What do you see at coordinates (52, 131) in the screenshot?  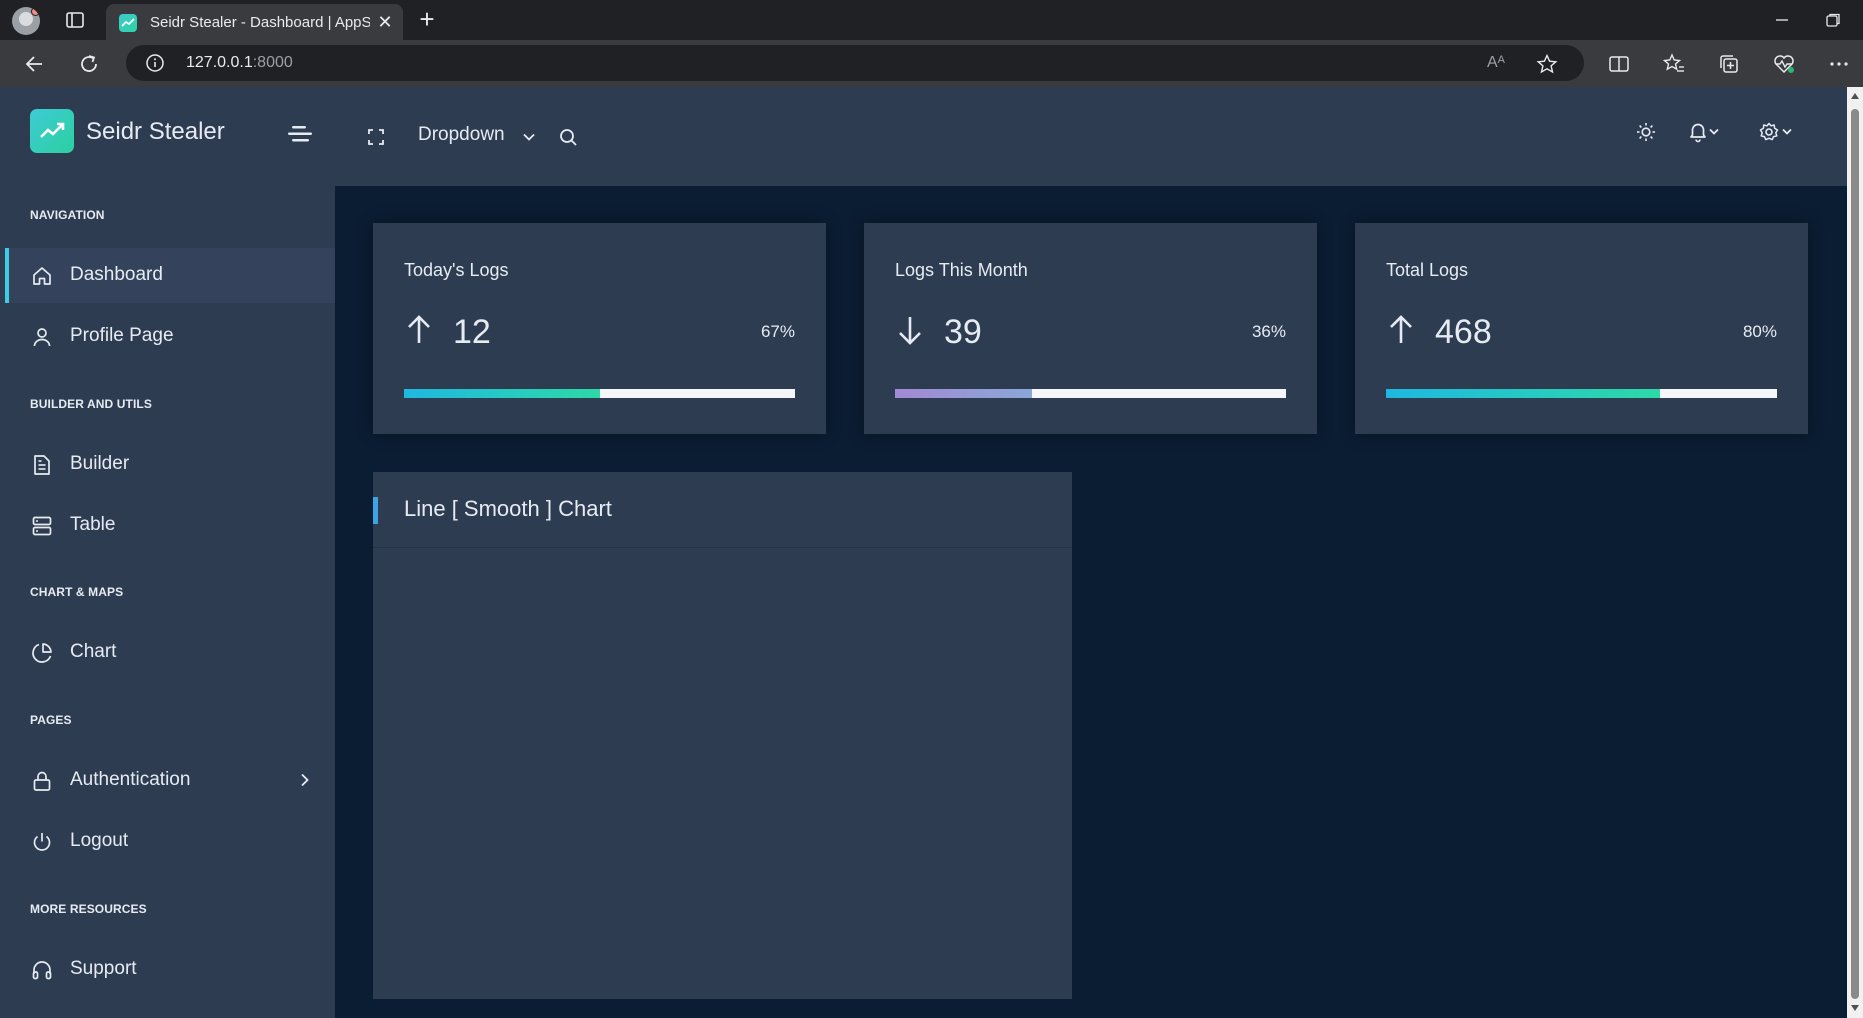 I see `brand-logo-icon` at bounding box center [52, 131].